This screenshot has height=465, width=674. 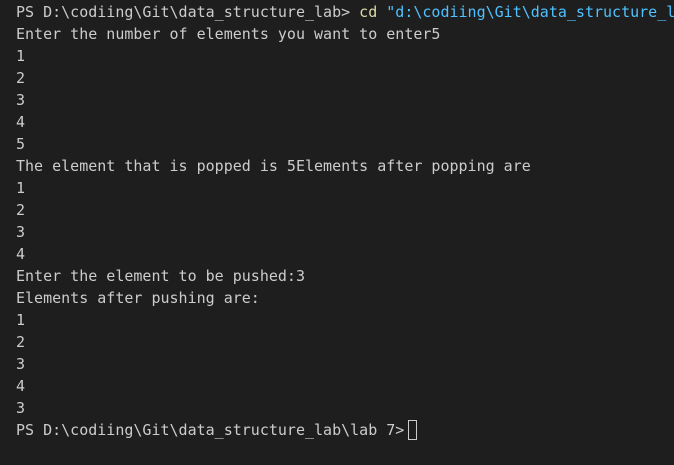 I want to click on command-name: cd, so click(x=368, y=12).